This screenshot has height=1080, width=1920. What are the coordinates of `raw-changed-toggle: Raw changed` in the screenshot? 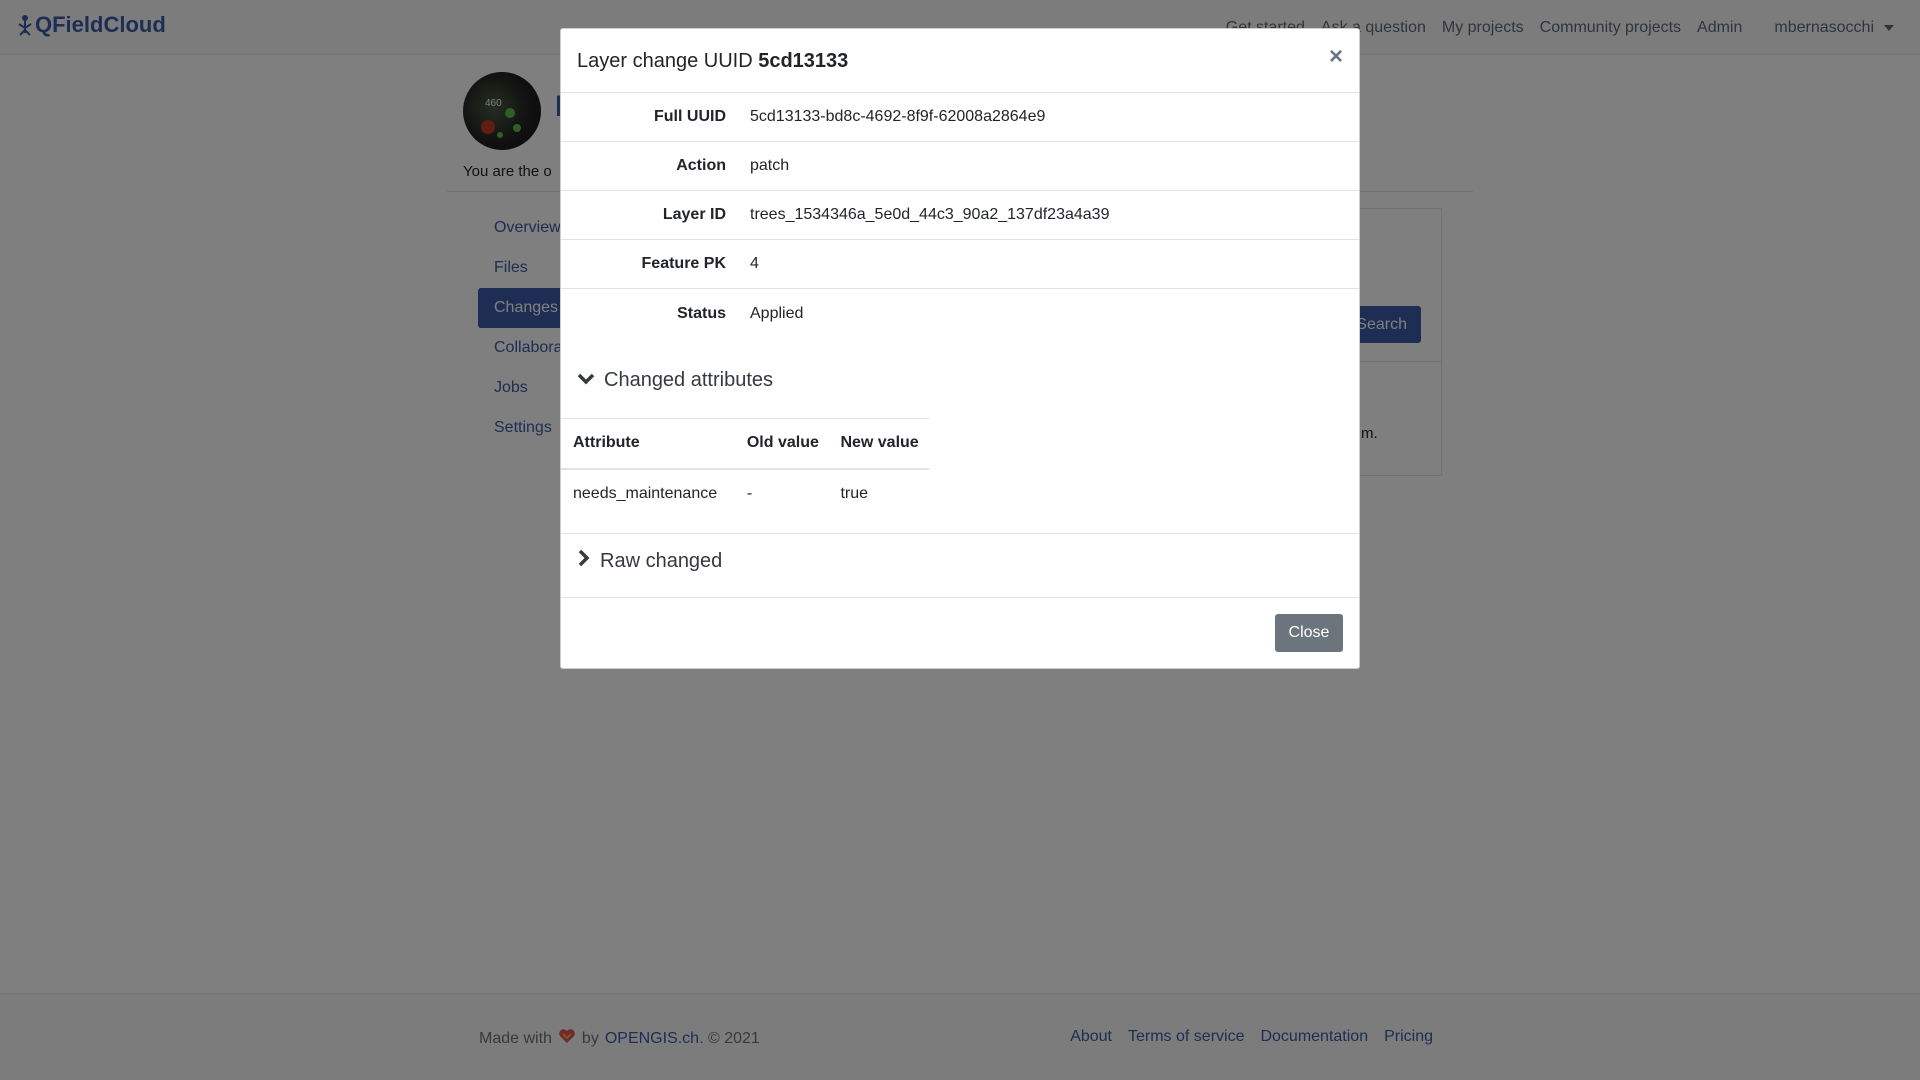 It's located at (641, 561).